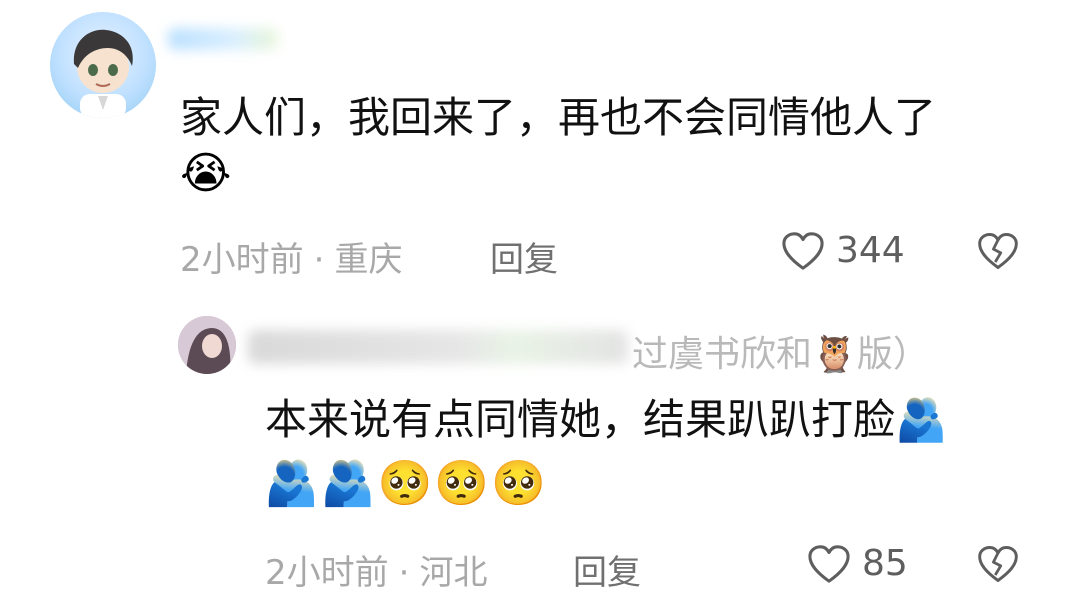  Describe the element at coordinates (558, 117) in the screenshot. I see `comment-text: 家人们，我回来了，再也不会同情他人了` at that location.